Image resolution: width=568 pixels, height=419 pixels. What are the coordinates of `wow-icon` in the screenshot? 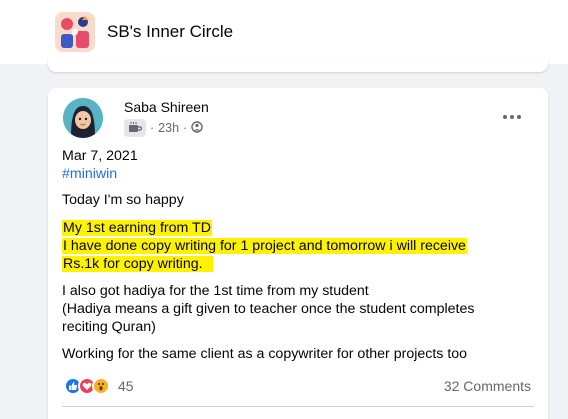 It's located at (101, 386).